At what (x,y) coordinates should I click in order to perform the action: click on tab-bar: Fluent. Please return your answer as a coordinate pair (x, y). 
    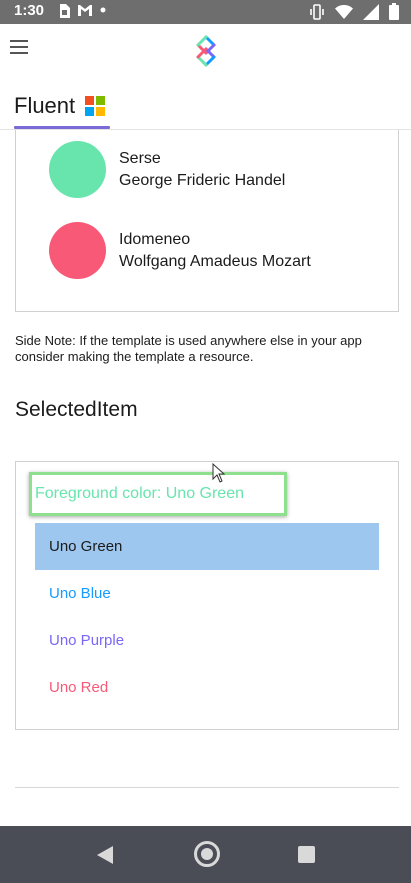
    Looking at the image, I should click on (205, 106).